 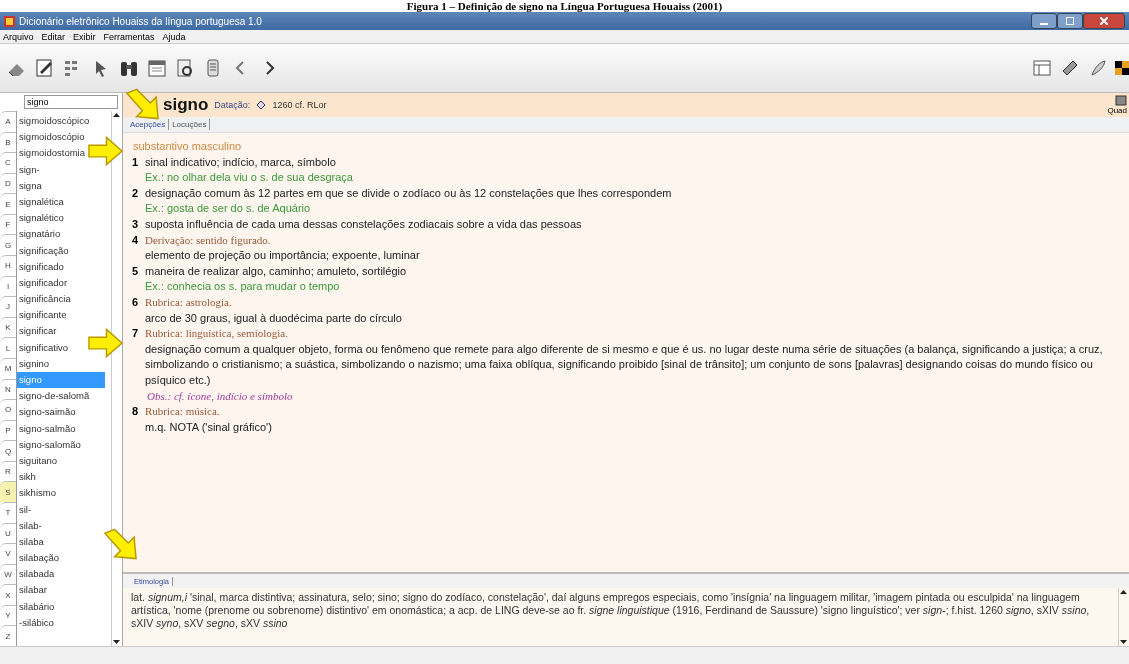 What do you see at coordinates (37, 461) in the screenshot?
I see `word-list-item: siguitano` at bounding box center [37, 461].